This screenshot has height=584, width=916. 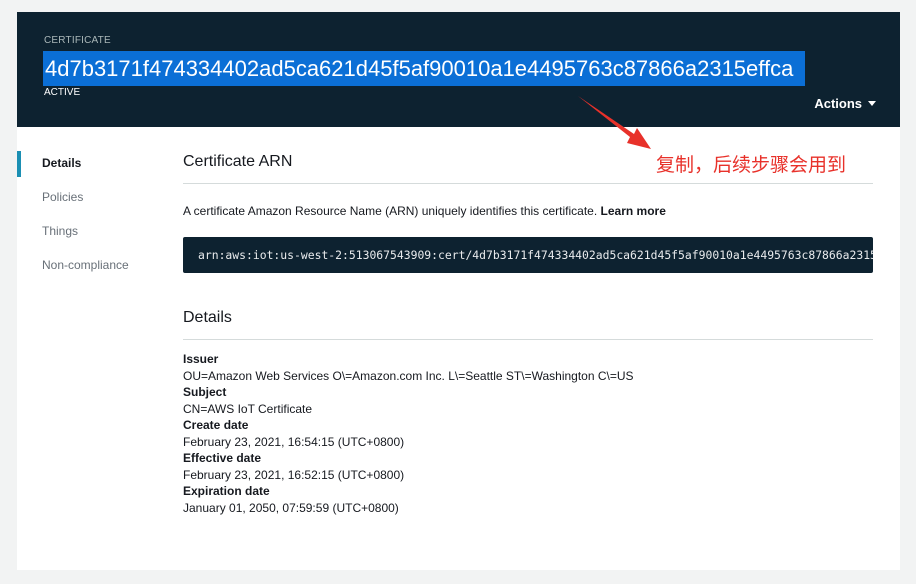 What do you see at coordinates (222, 458) in the screenshot?
I see `effective-date-label: Effective date` at bounding box center [222, 458].